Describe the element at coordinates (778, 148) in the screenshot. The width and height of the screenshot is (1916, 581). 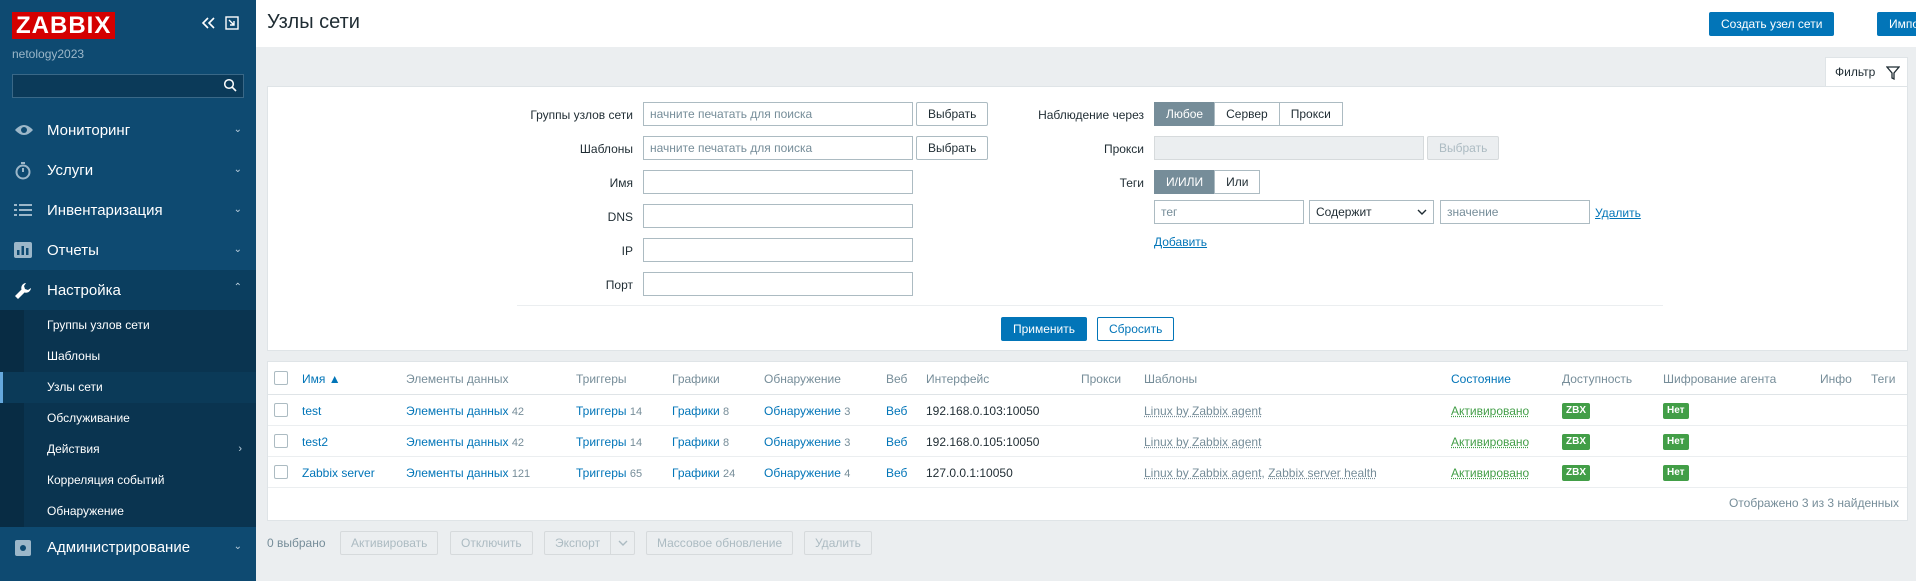
I see `templates-input: начните печатать для поиска` at that location.